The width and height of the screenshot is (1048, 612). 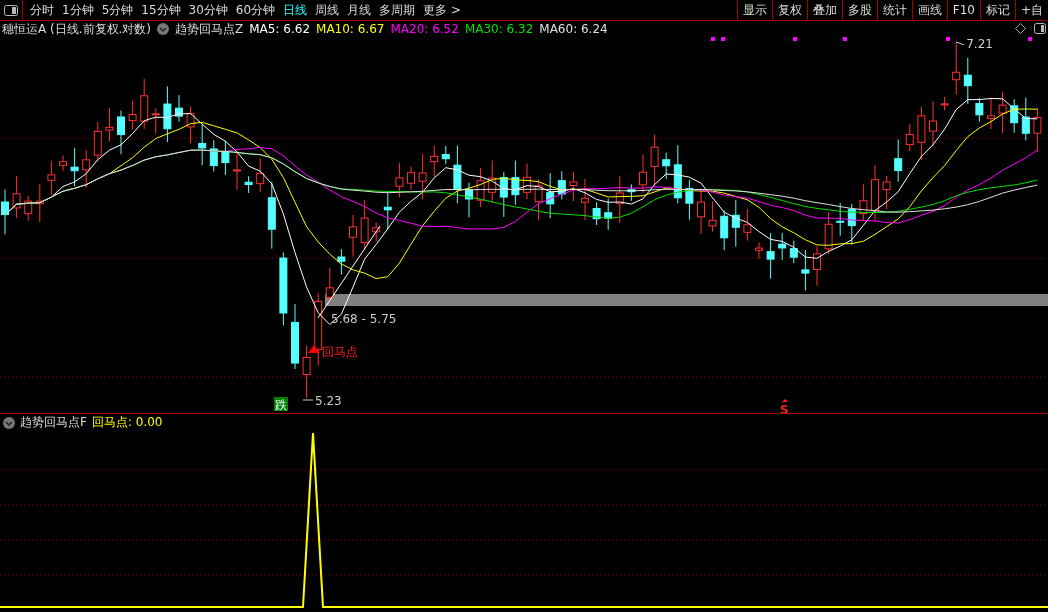 What do you see at coordinates (327, 10) in the screenshot?
I see `period-tab: 周线` at bounding box center [327, 10].